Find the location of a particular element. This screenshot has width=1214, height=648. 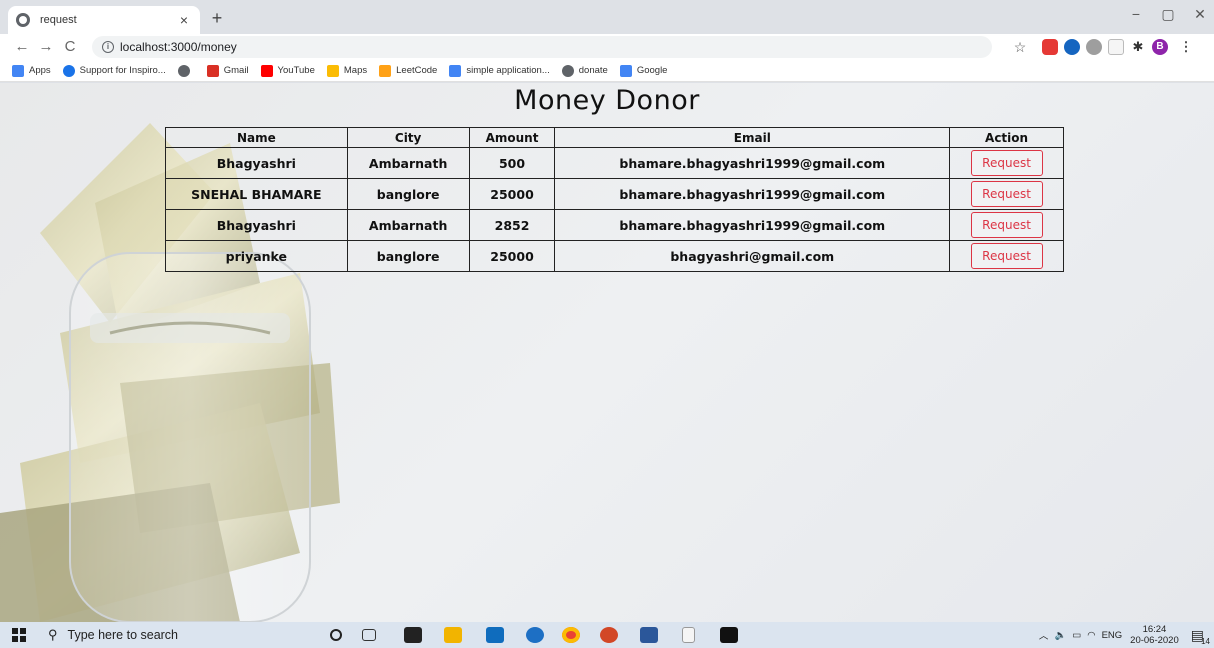

taskbar-search: ⚲ Type here to search is located at coordinates (178, 635).